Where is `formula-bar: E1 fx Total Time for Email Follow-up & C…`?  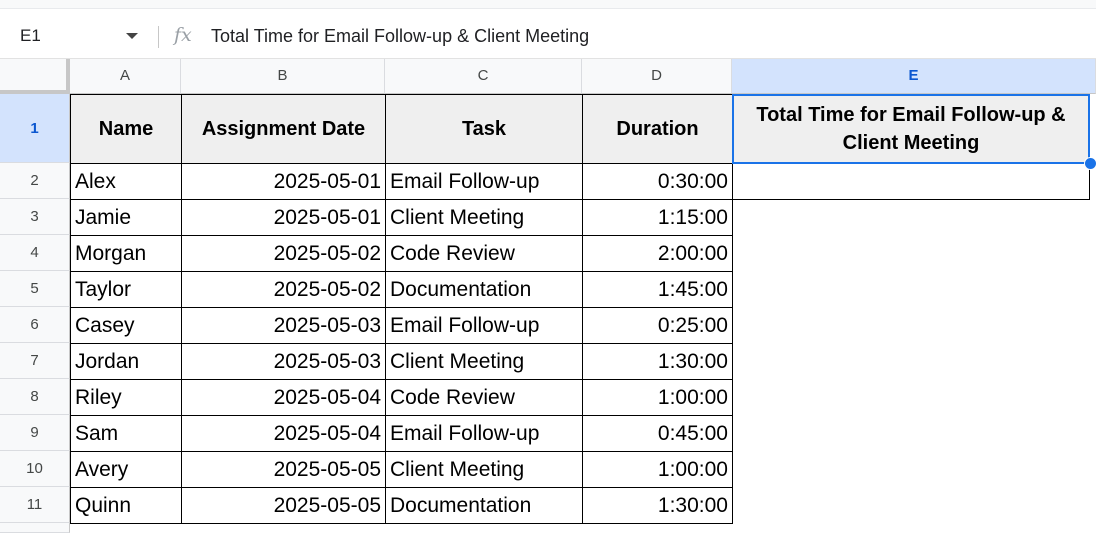
formula-bar: E1 fx Total Time for Email Follow-up & C… is located at coordinates (548, 37).